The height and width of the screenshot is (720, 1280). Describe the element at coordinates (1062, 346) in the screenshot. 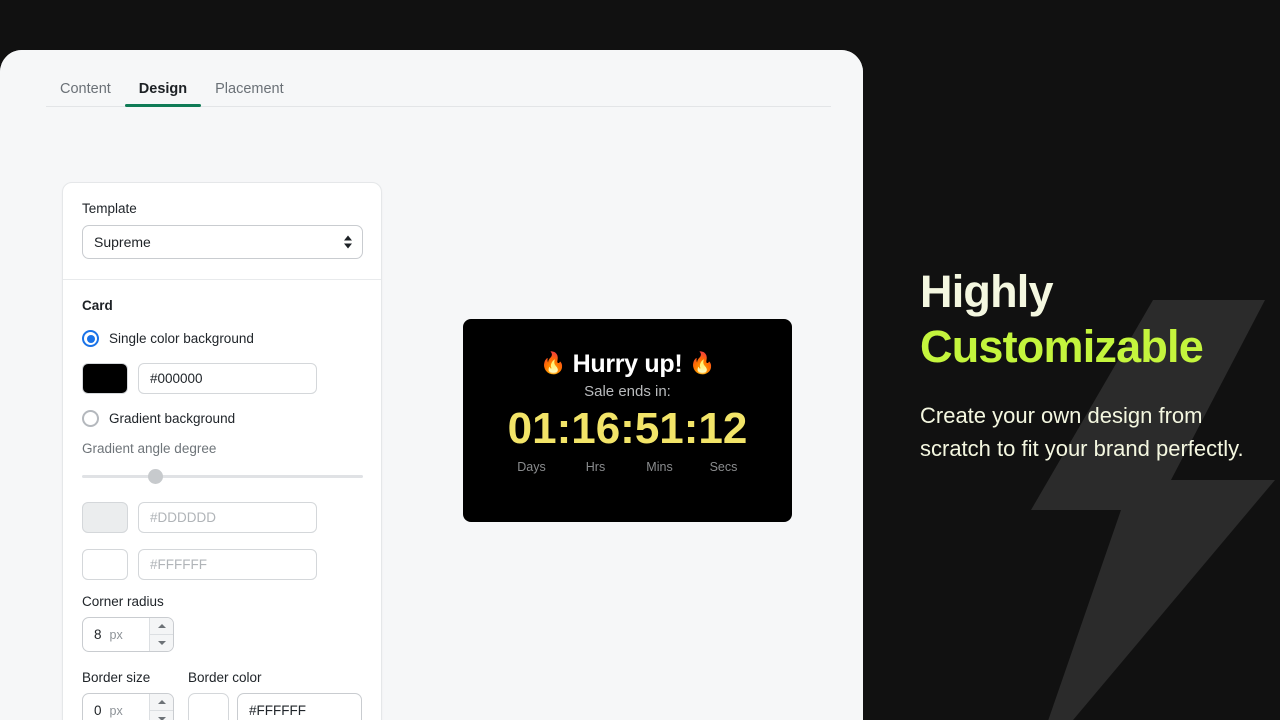

I see `promo-title-line-2: Customizable` at that location.